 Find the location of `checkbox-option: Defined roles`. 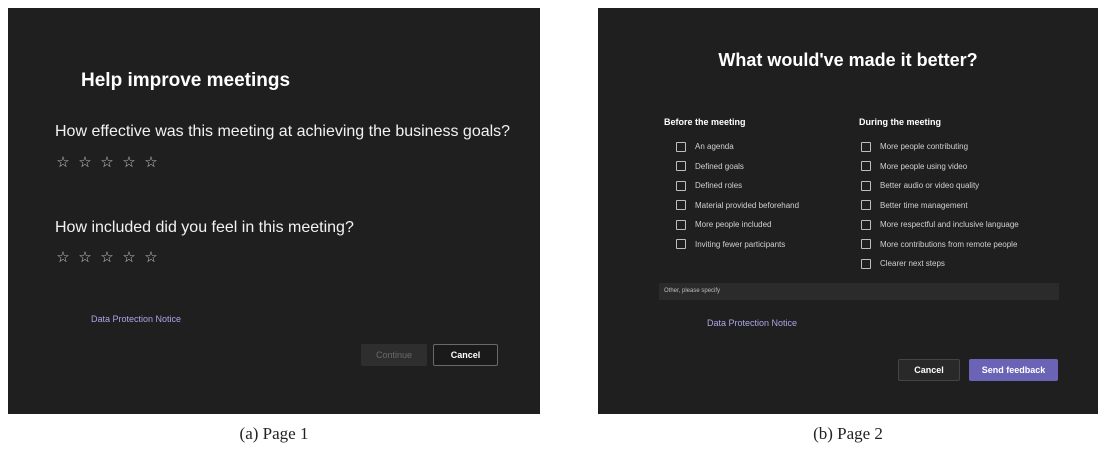

checkbox-option: Defined roles is located at coordinates (737, 186).